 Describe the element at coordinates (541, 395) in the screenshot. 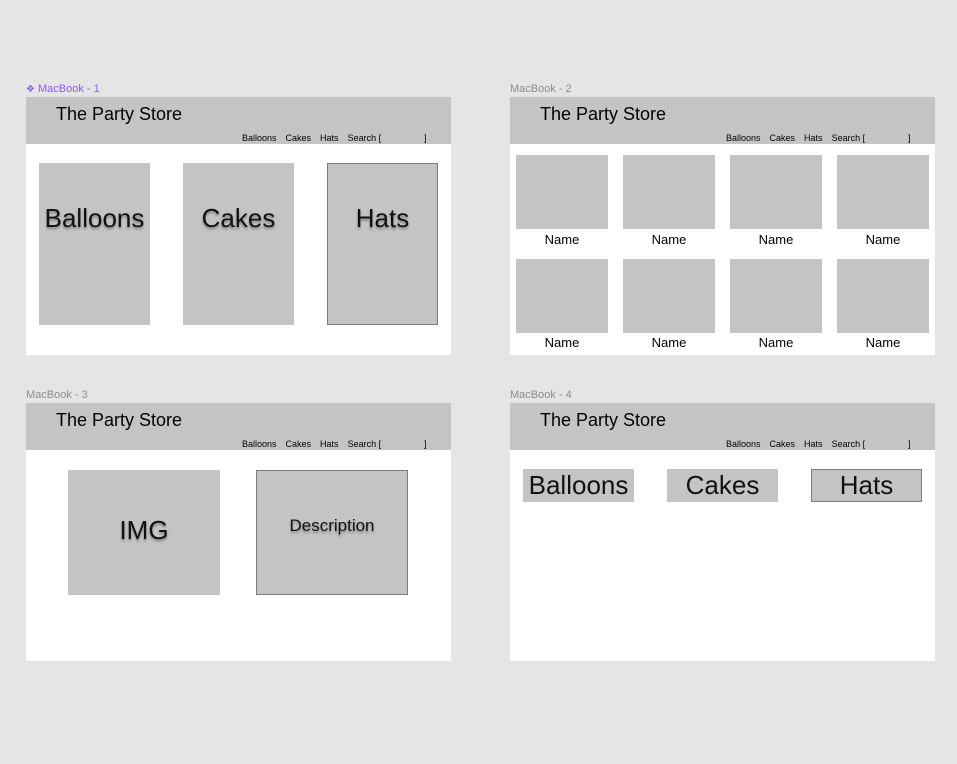

I see `frame-label-macbook-4: MacBook - 4` at that location.